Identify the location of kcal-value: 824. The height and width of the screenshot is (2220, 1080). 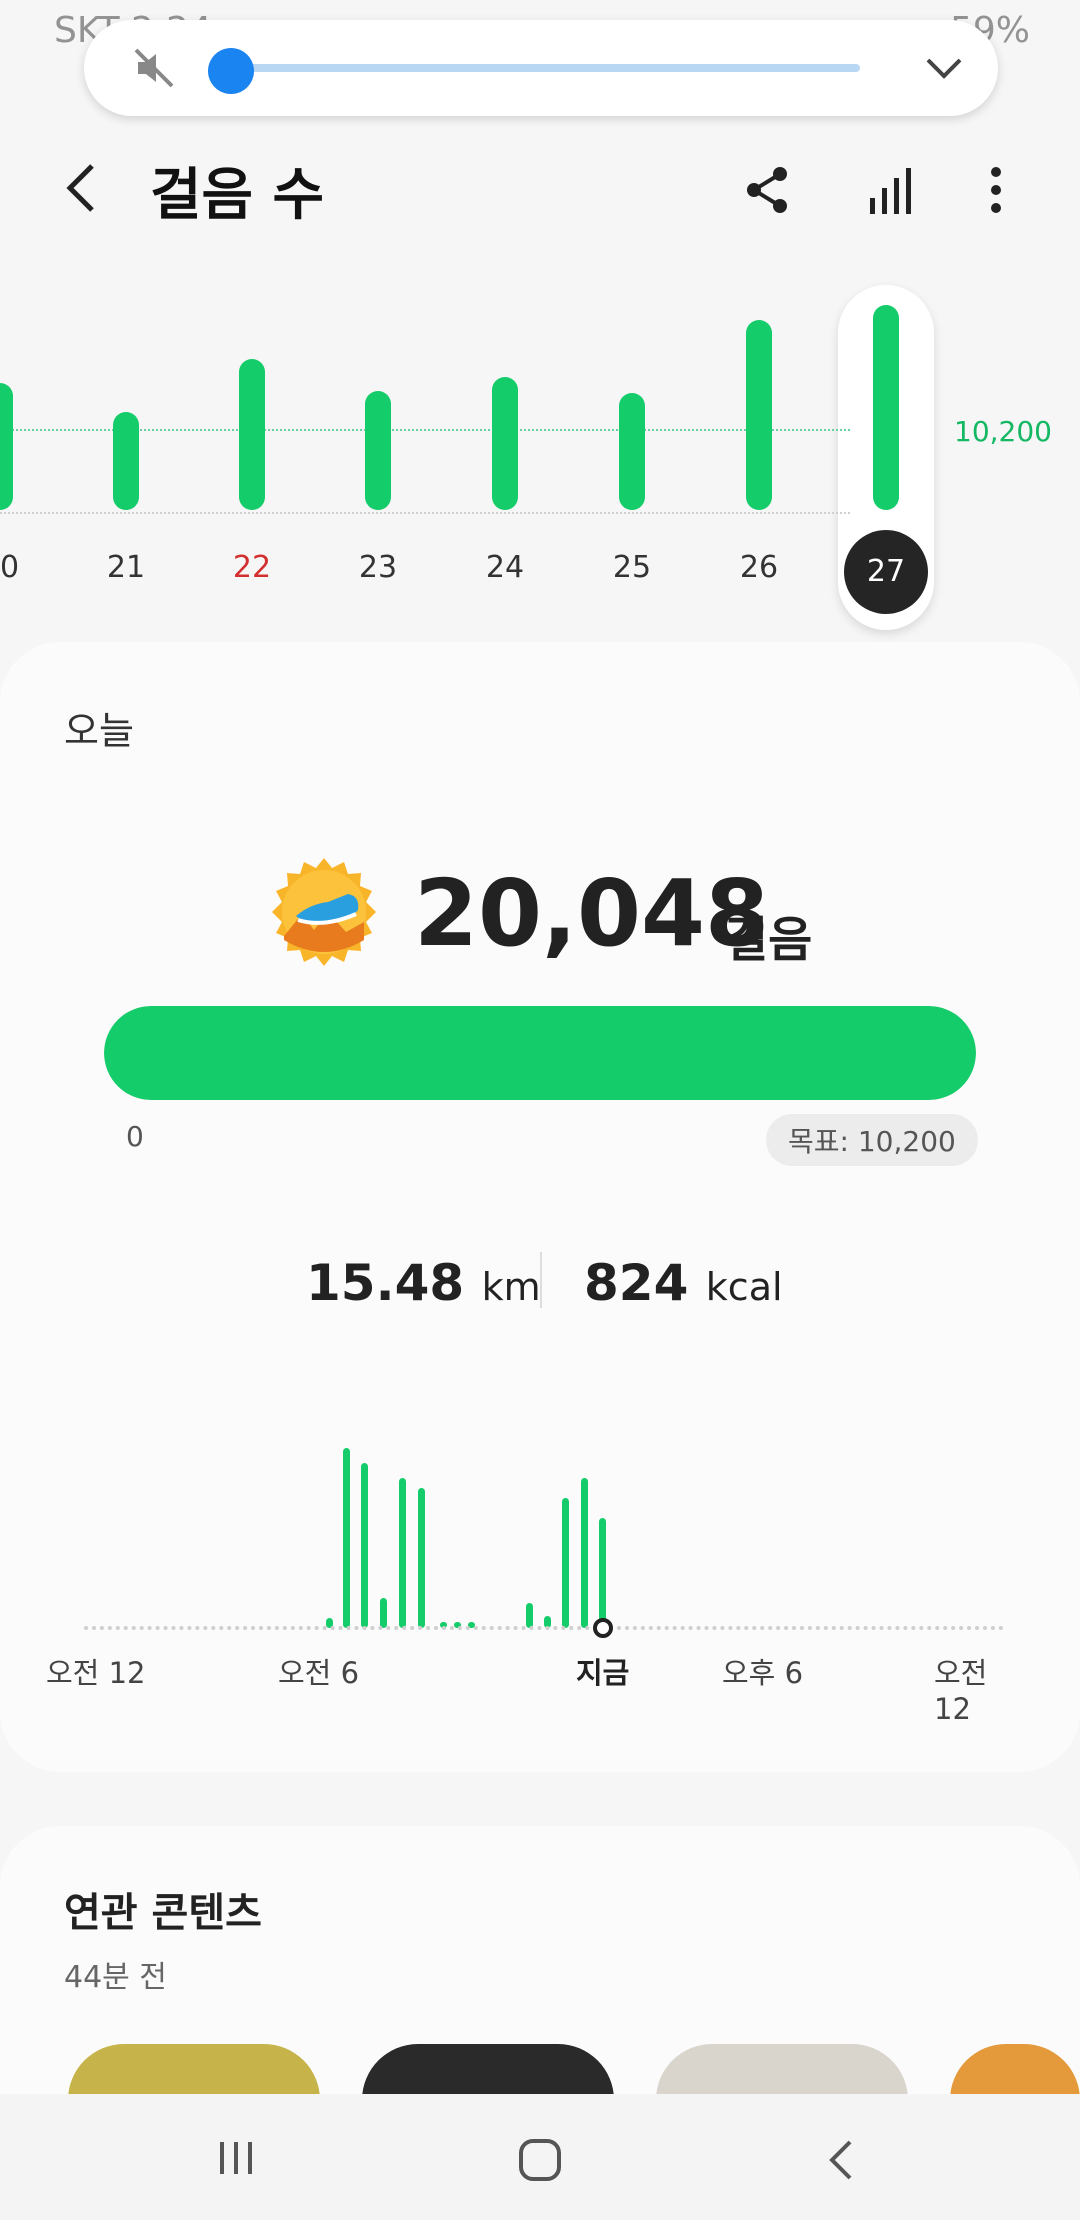
(636, 1283).